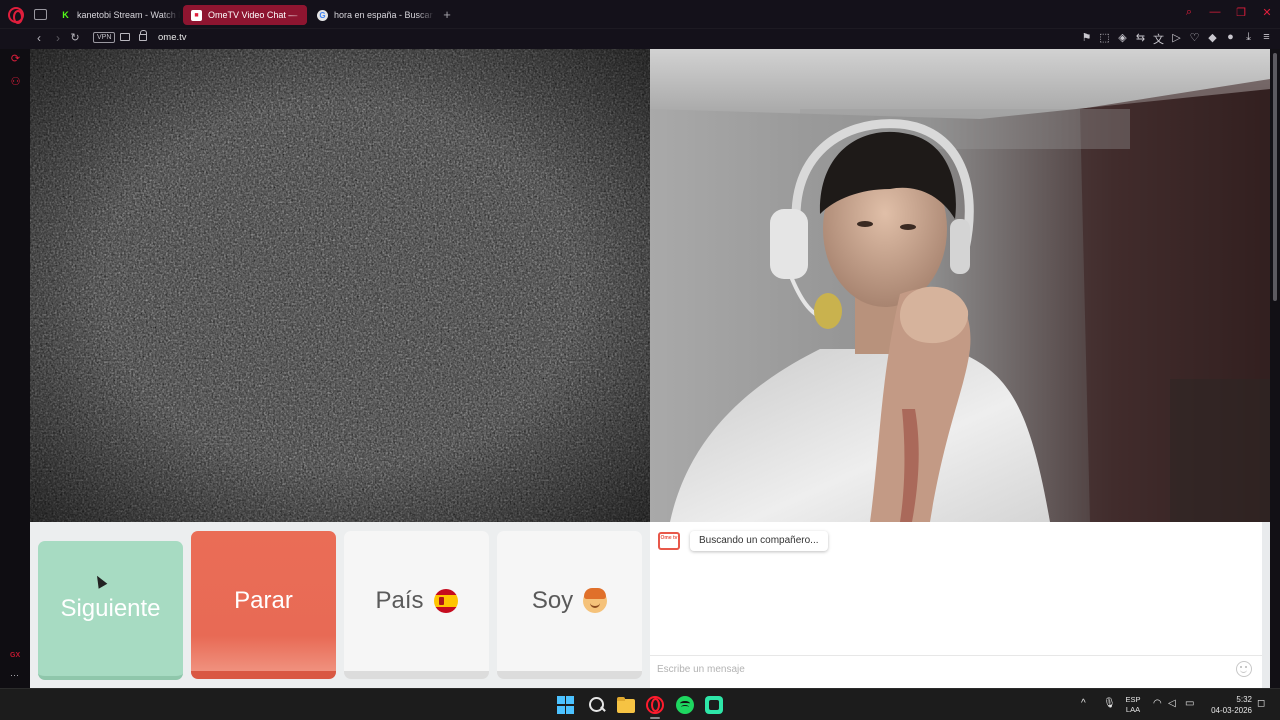  I want to click on country-select-button: País, so click(416, 605).